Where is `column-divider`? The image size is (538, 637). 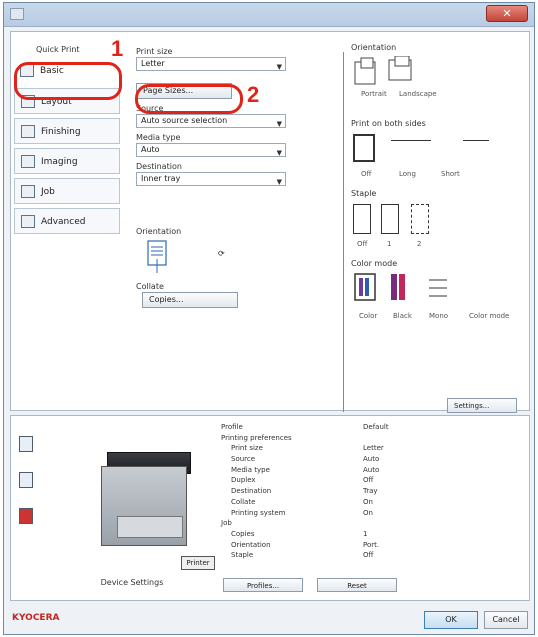 column-divider is located at coordinates (343, 232).